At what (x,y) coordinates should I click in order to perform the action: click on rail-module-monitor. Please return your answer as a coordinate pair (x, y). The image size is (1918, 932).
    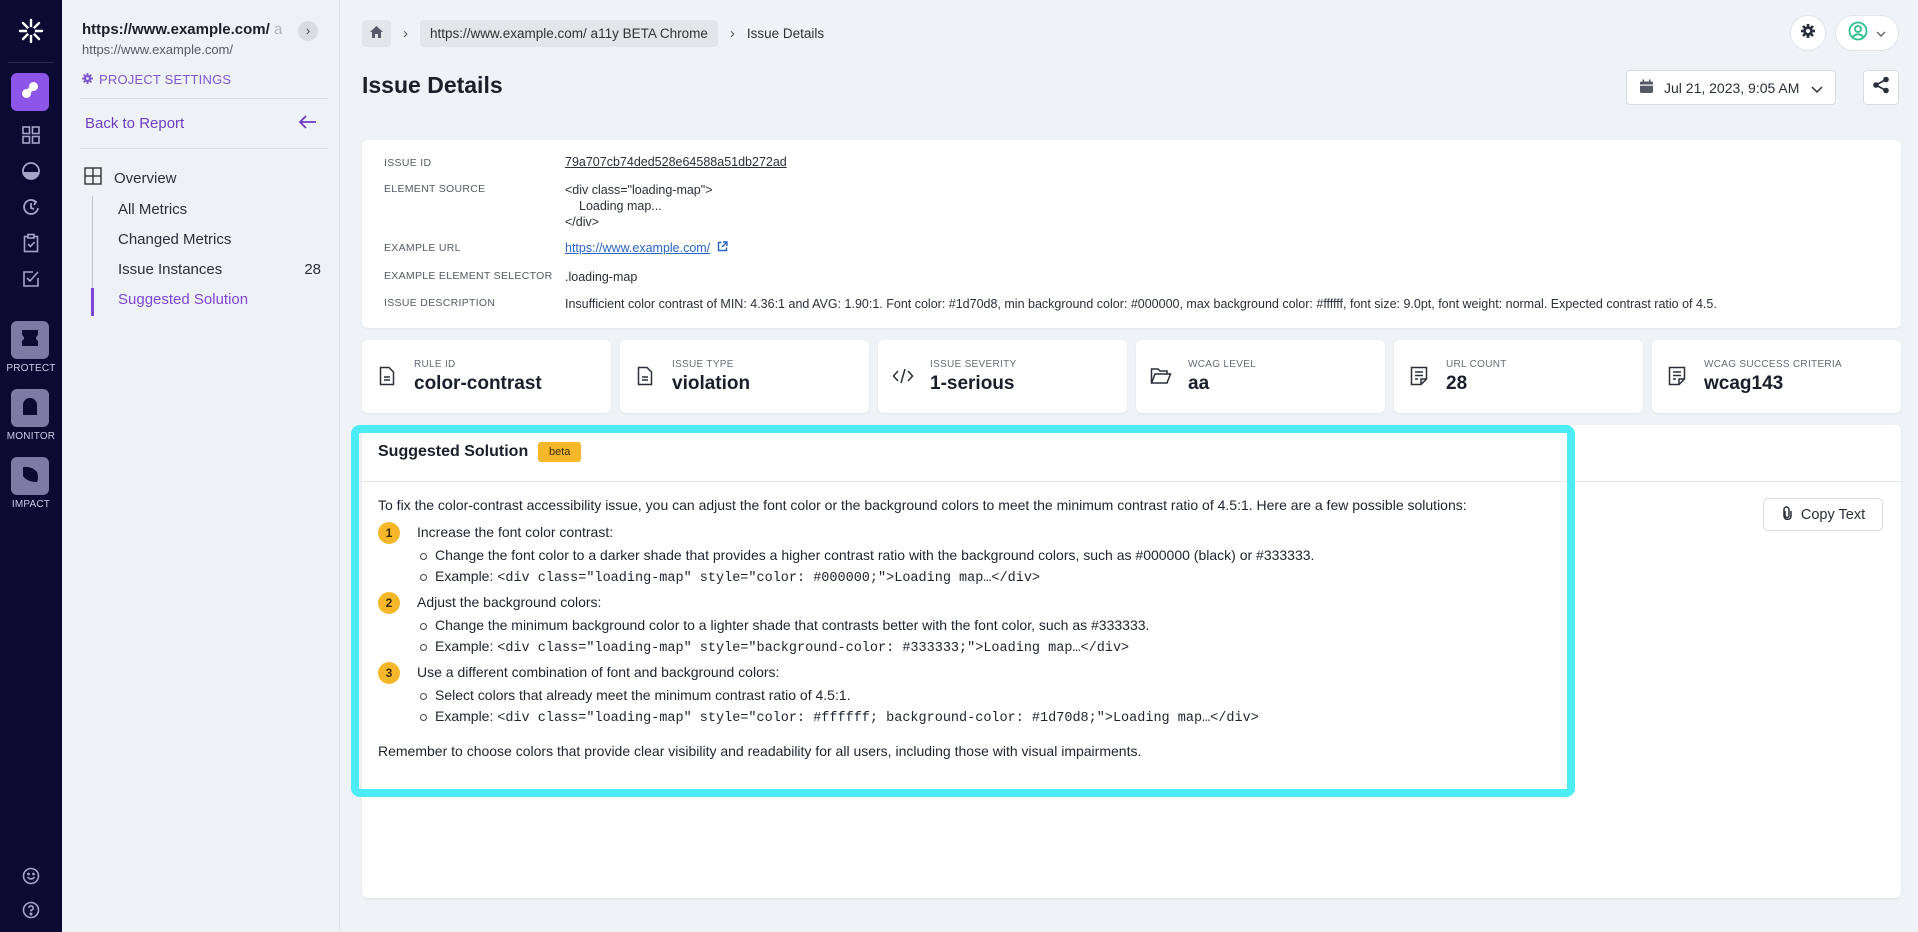
    Looking at the image, I should click on (30, 408).